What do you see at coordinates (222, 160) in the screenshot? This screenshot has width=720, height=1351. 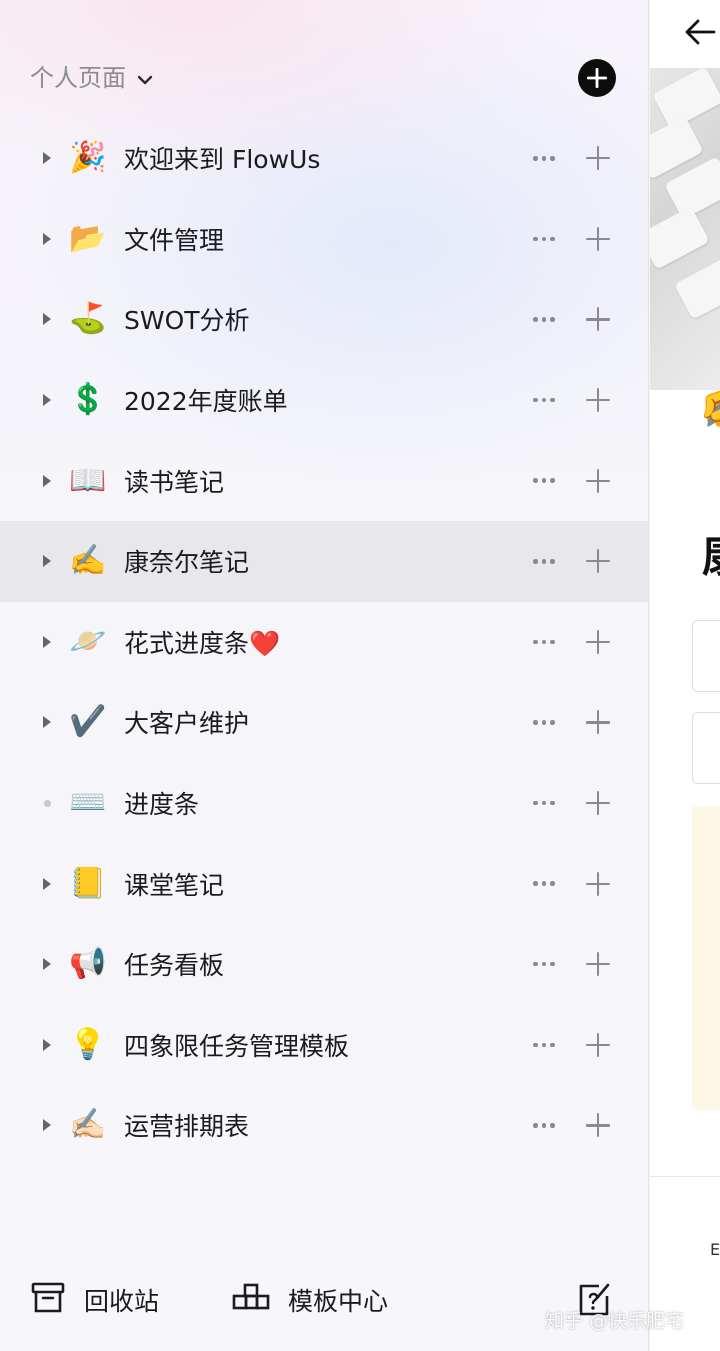 I see `page-title: 欢迎来到 FlowUs` at bounding box center [222, 160].